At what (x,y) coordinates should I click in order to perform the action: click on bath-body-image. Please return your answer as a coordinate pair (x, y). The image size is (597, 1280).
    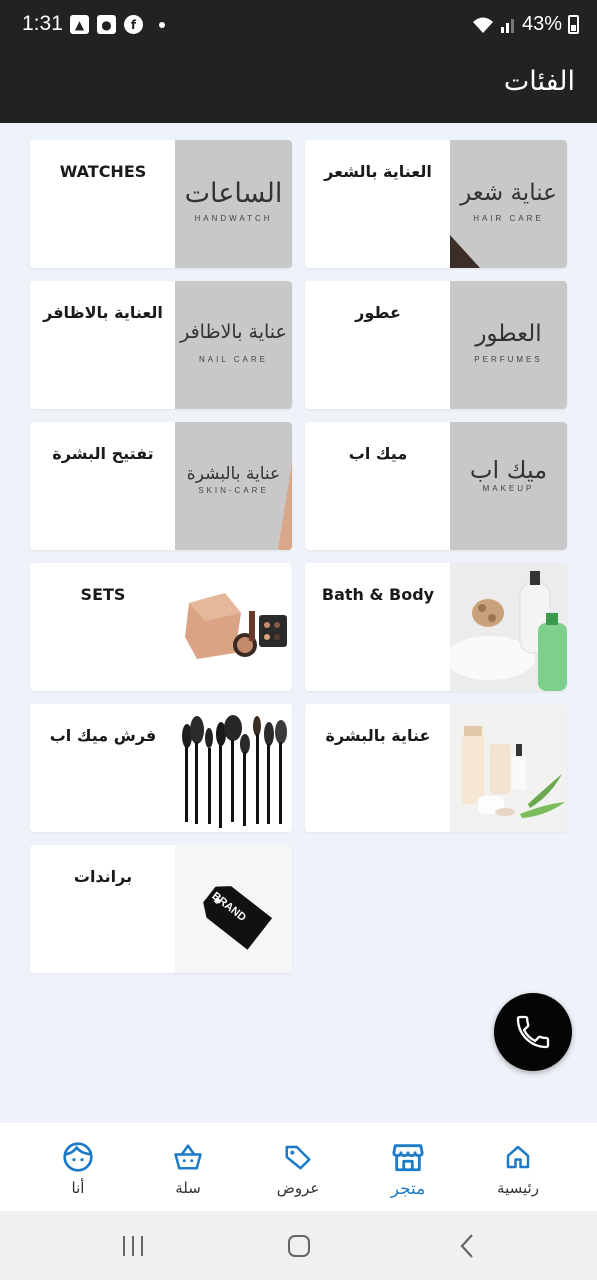
    Looking at the image, I should click on (508, 627).